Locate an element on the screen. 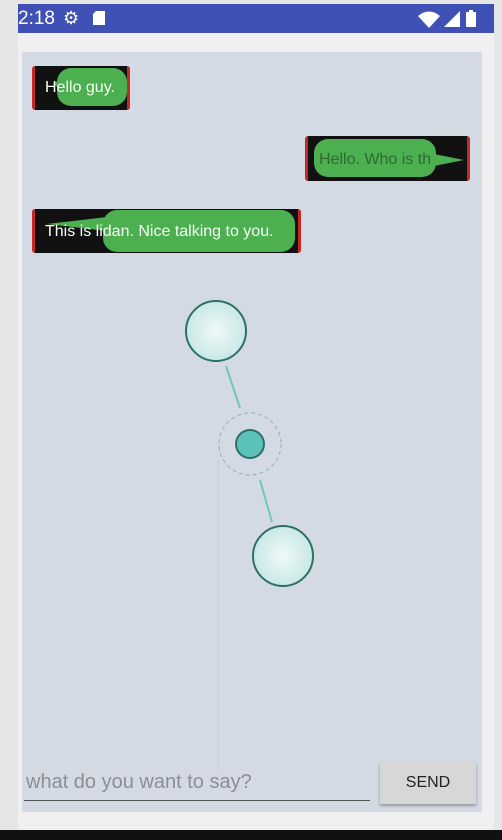 The height and width of the screenshot is (840, 502). graph-node-bottom is located at coordinates (283, 556).